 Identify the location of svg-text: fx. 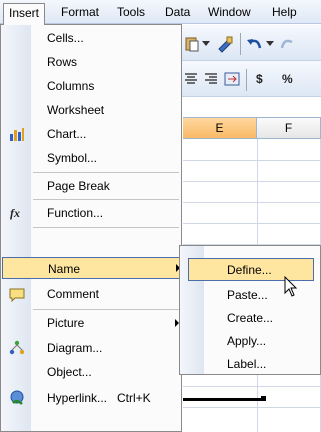
(15, 213).